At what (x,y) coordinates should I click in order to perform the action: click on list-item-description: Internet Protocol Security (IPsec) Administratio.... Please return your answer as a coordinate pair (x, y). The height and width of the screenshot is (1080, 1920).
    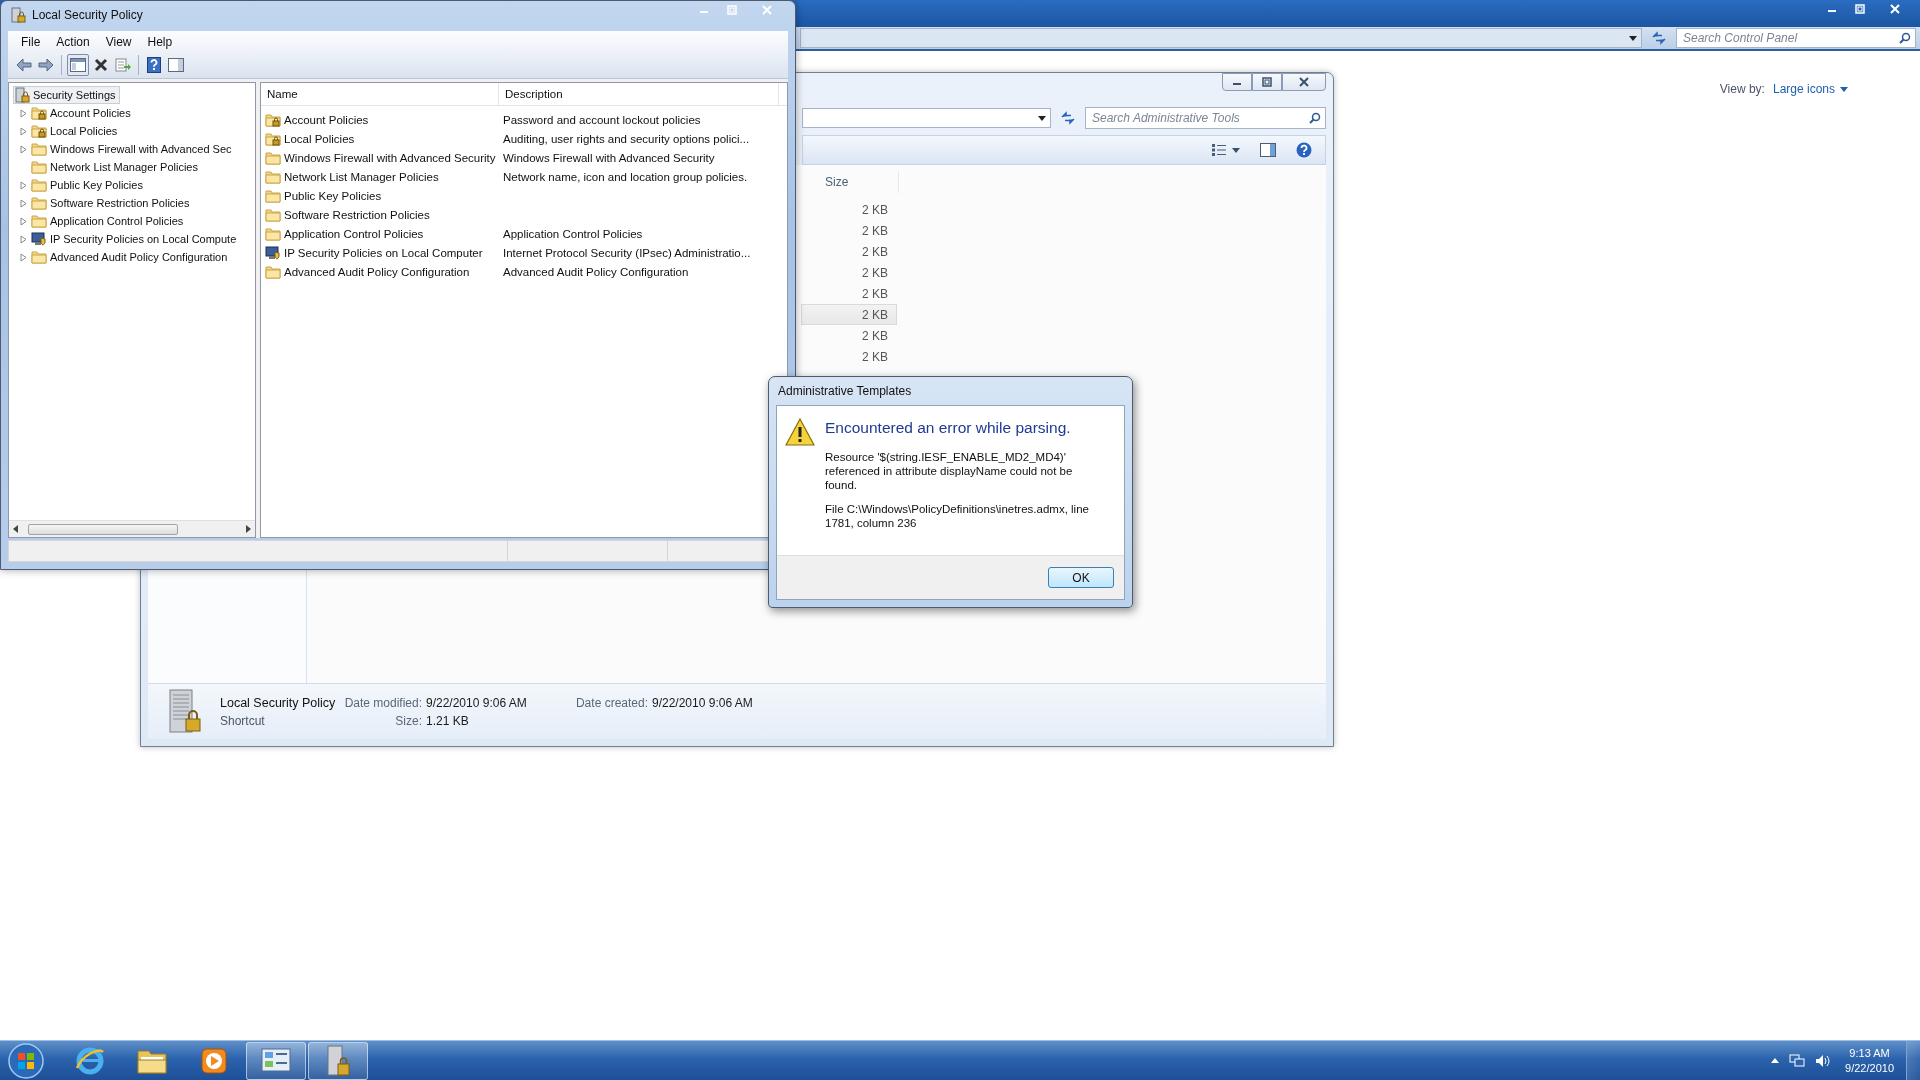
    Looking at the image, I should click on (627, 252).